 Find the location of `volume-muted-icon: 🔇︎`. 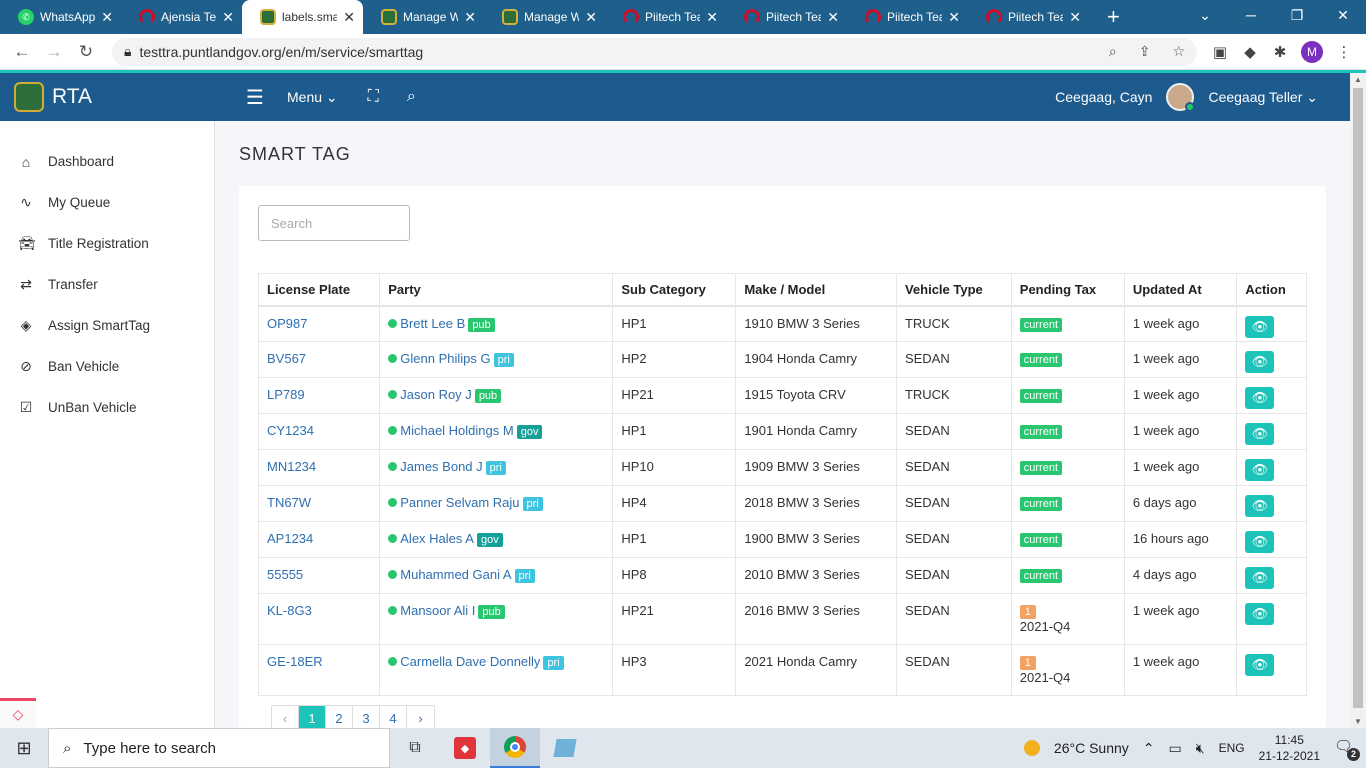

volume-muted-icon: 🔇︎ is located at coordinates (1200, 748).